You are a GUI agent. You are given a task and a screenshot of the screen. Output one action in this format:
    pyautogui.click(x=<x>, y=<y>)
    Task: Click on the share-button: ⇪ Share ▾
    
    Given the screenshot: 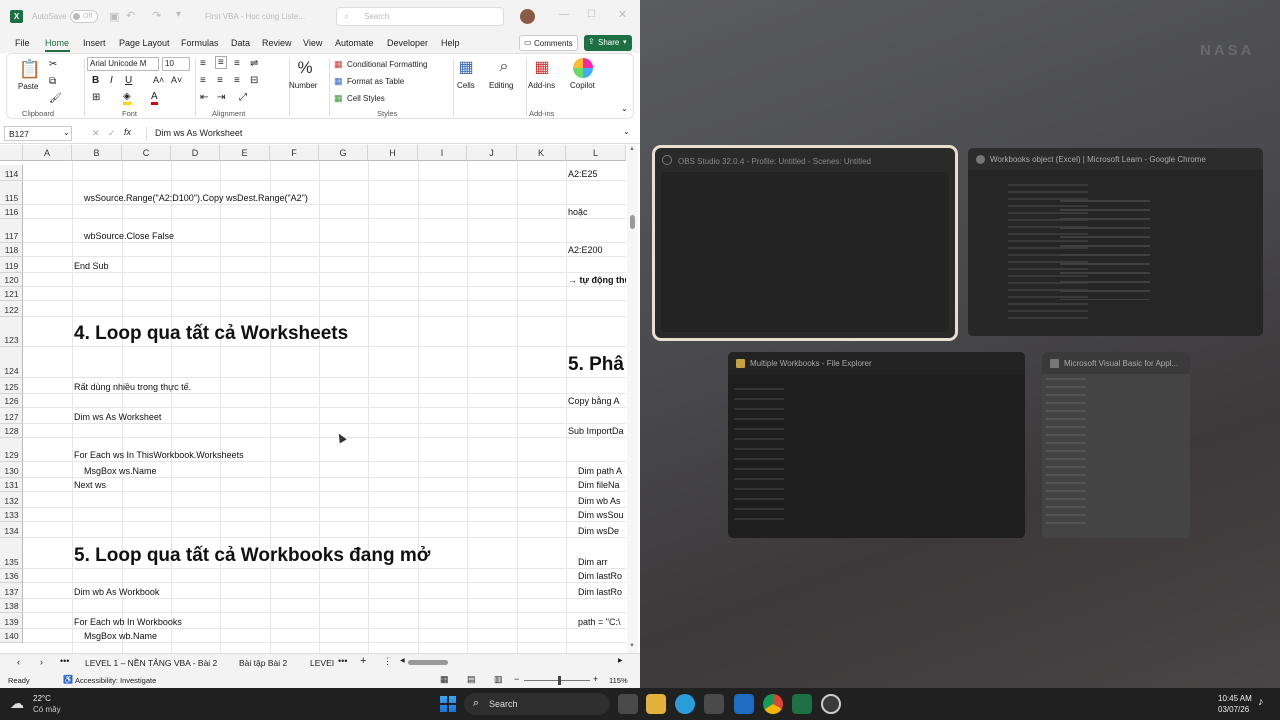 What is the action you would take?
    pyautogui.click(x=608, y=43)
    